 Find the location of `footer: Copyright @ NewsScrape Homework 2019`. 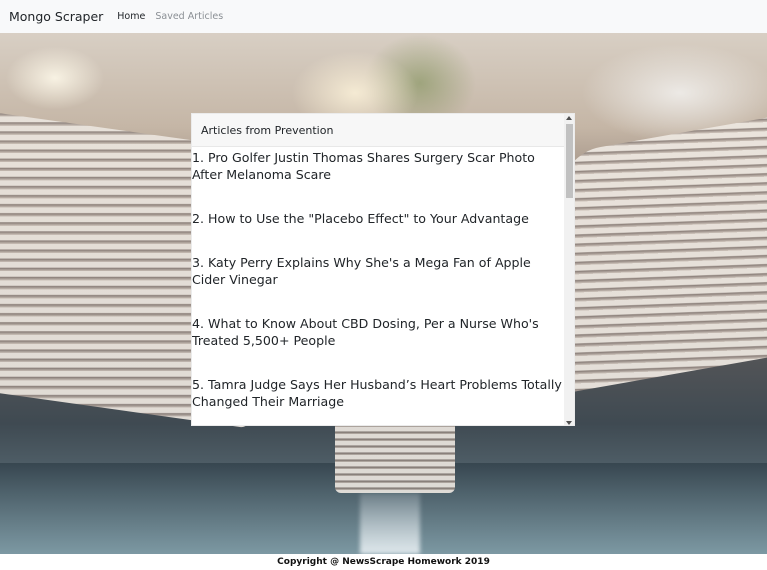

footer: Copyright @ NewsScrape Homework 2019 is located at coordinates (383, 562).